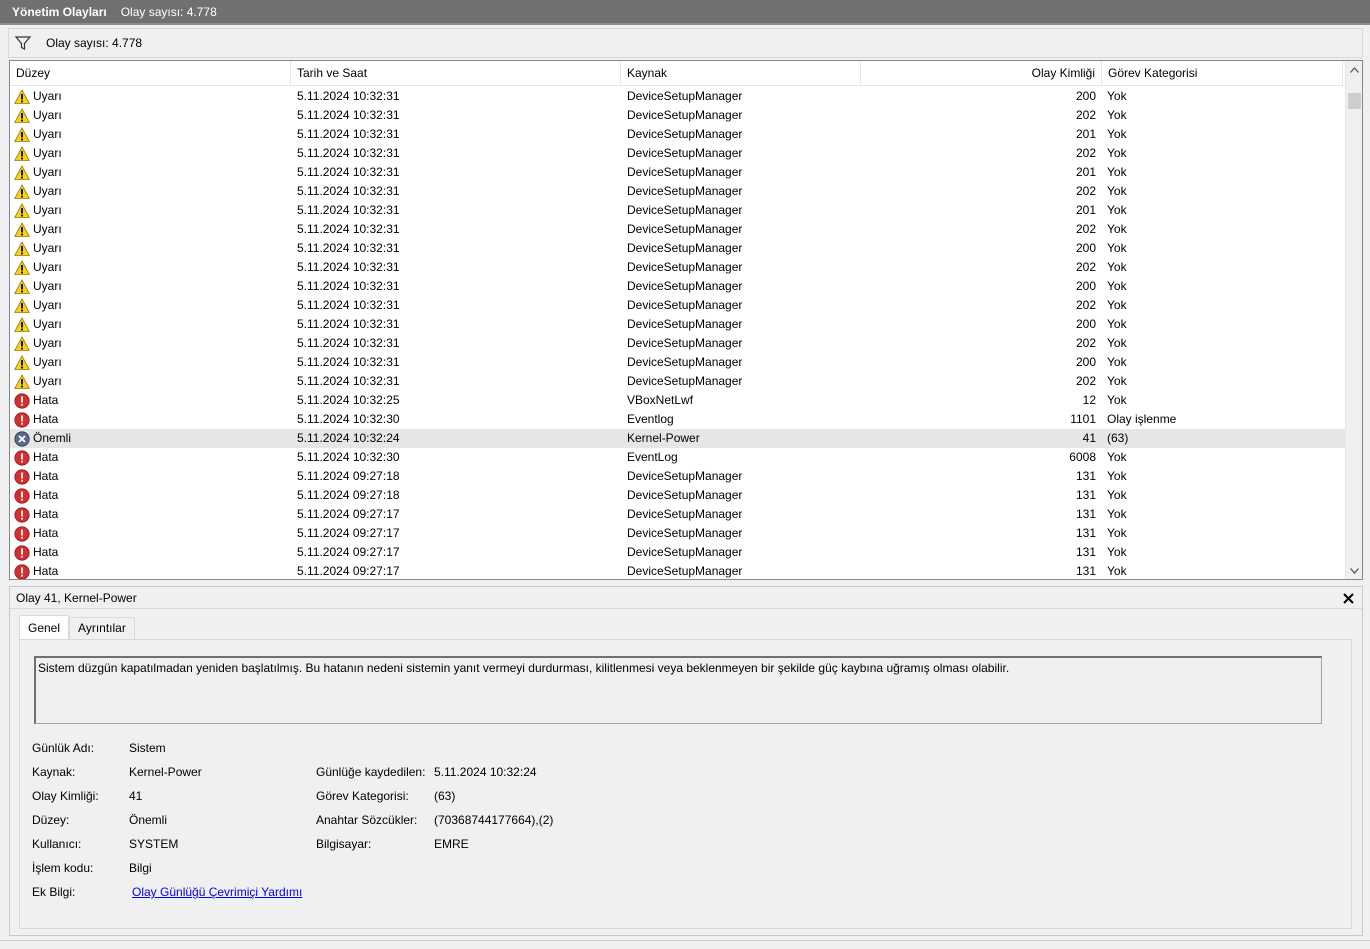 This screenshot has height=949, width=1370. Describe the element at coordinates (456, 73) in the screenshot. I see `col-header-date: Tarih ve Saat` at that location.